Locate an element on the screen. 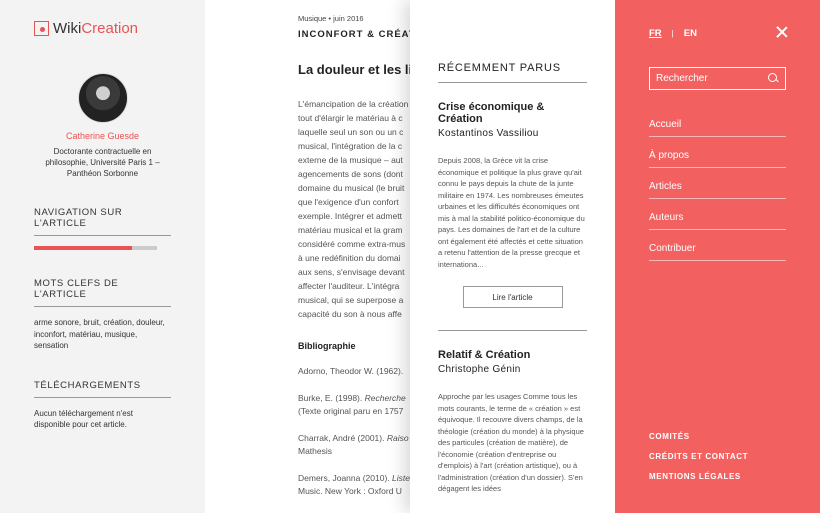  body-line: laquelle seul un son ou un c is located at coordinates (351, 132).